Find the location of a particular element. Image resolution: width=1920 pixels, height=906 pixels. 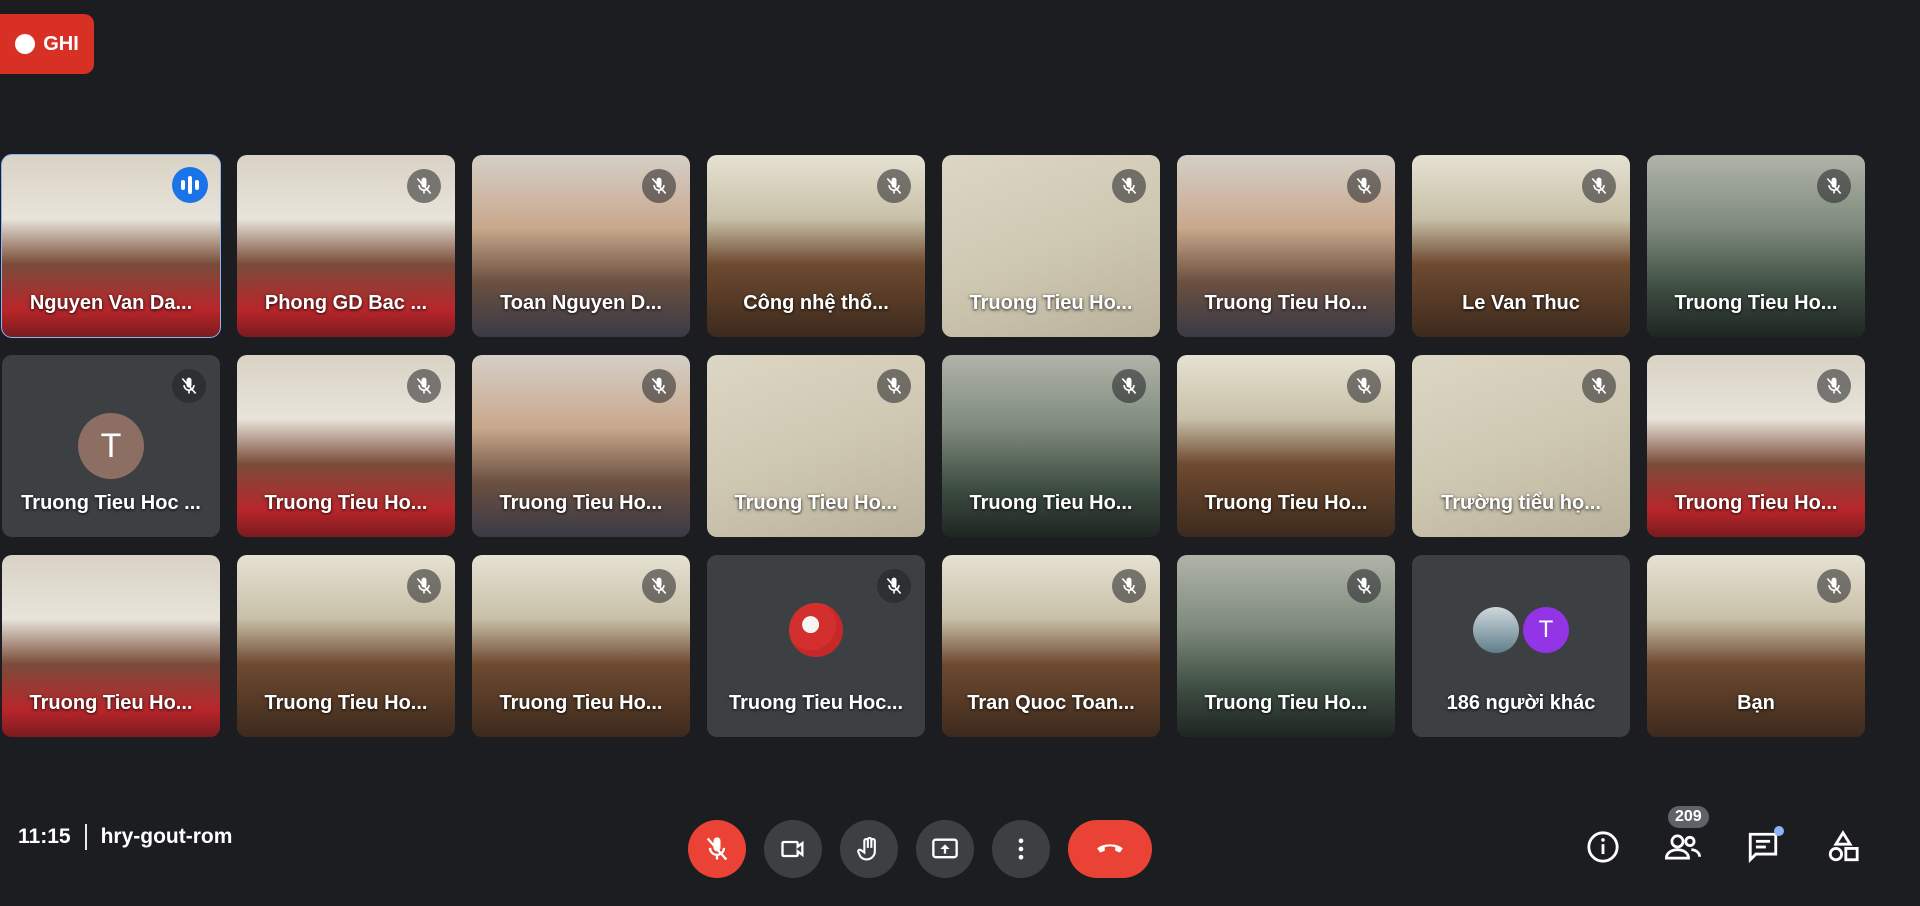

participant-name: Le Van Thuc is located at coordinates (1521, 303).